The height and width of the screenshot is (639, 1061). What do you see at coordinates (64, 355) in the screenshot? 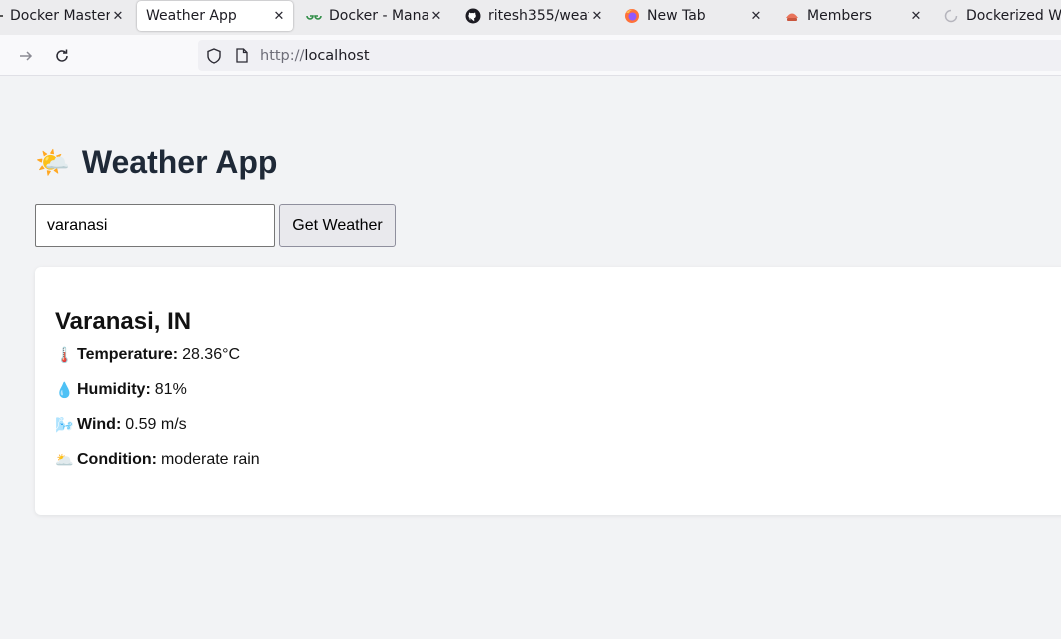
I see `thermometer-icon: 🌡️` at bounding box center [64, 355].